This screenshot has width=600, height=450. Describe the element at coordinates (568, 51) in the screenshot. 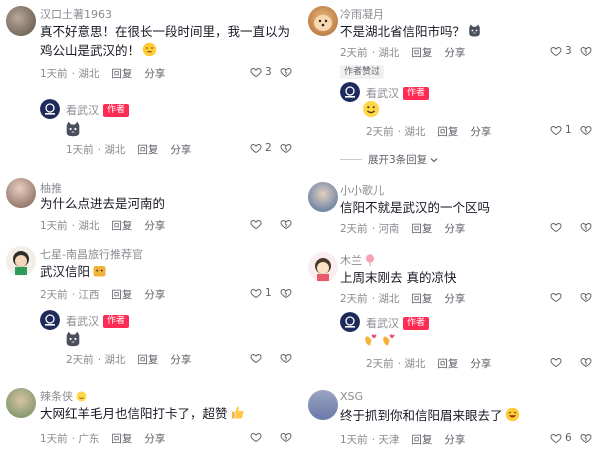

I see `like-count: 3` at that location.